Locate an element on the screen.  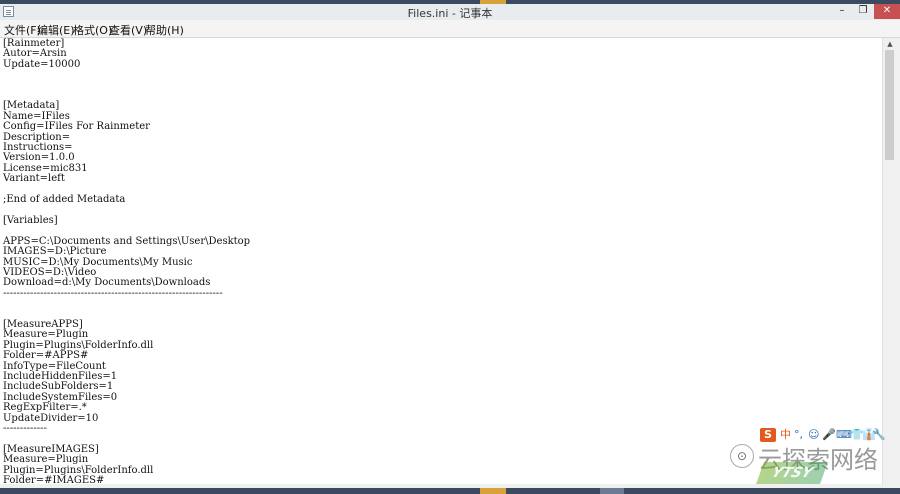
watermark-logo: YTSY is located at coordinates (792, 473).